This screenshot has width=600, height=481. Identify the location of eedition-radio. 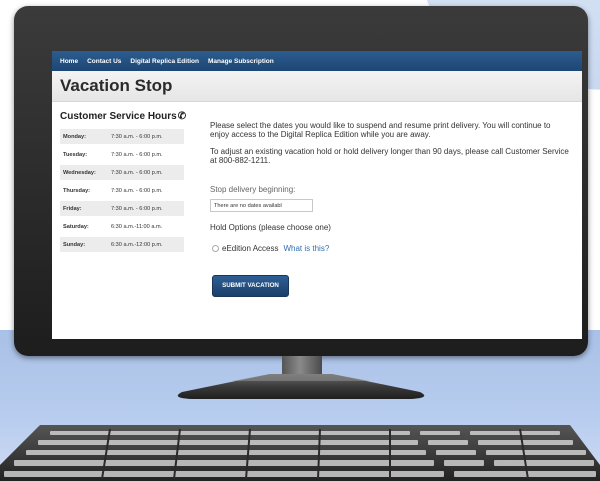
(215, 248).